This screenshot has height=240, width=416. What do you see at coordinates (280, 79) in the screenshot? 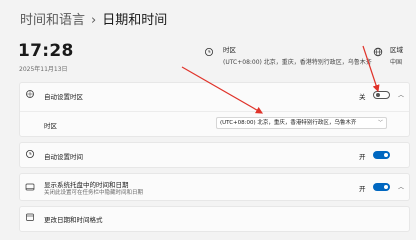
I see `annotation-arrows` at bounding box center [280, 79].